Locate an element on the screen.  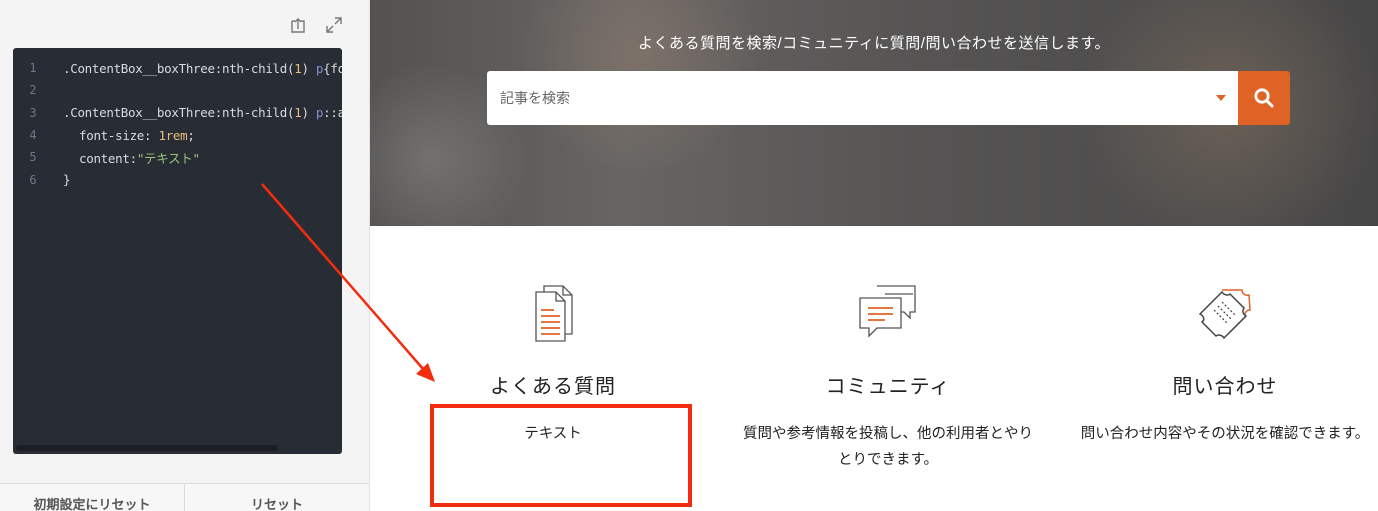
code-line: 4 font-size: 1rem; is located at coordinates (177, 135).